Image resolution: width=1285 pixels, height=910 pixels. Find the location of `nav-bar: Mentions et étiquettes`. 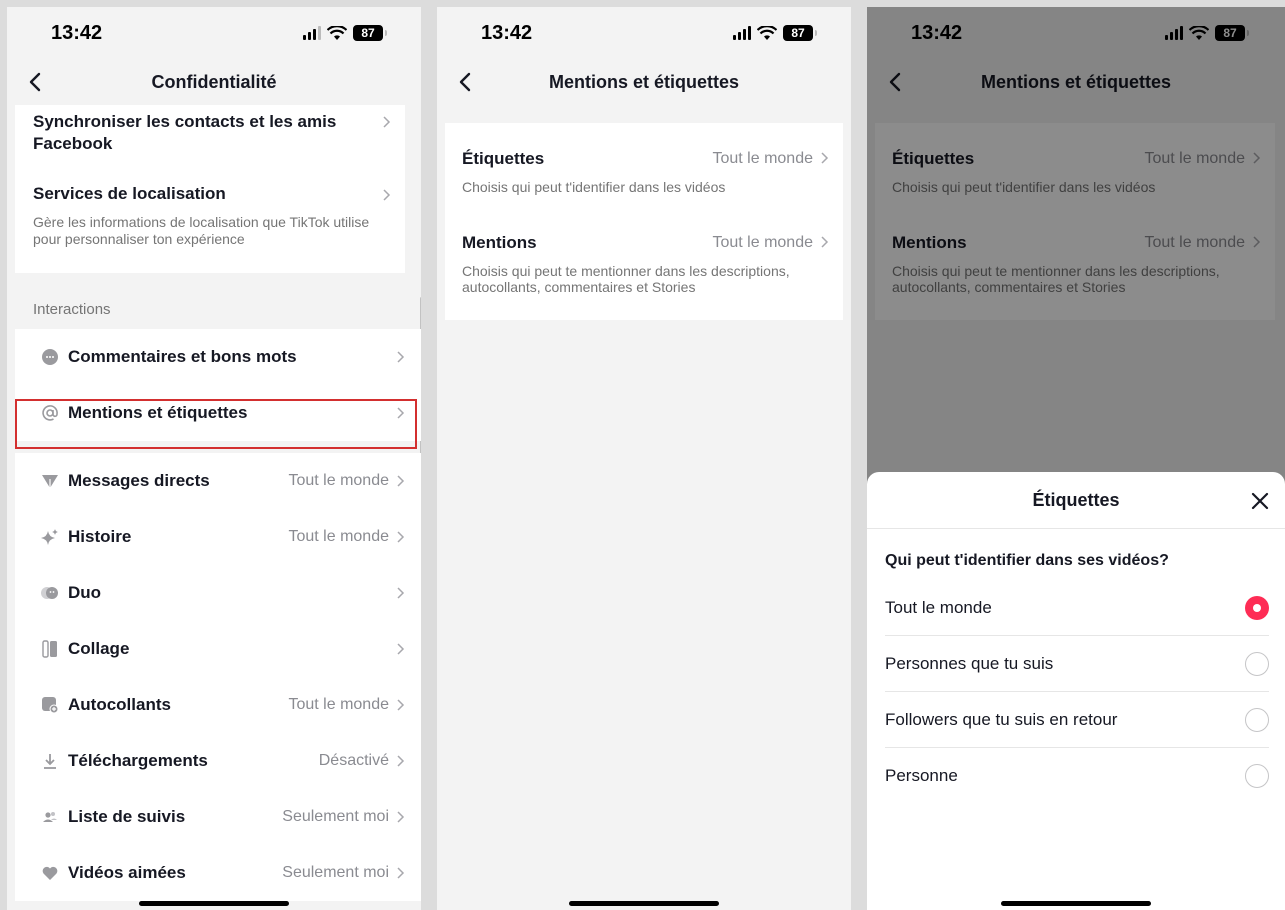

nav-bar: Mentions et étiquettes is located at coordinates (644, 83).